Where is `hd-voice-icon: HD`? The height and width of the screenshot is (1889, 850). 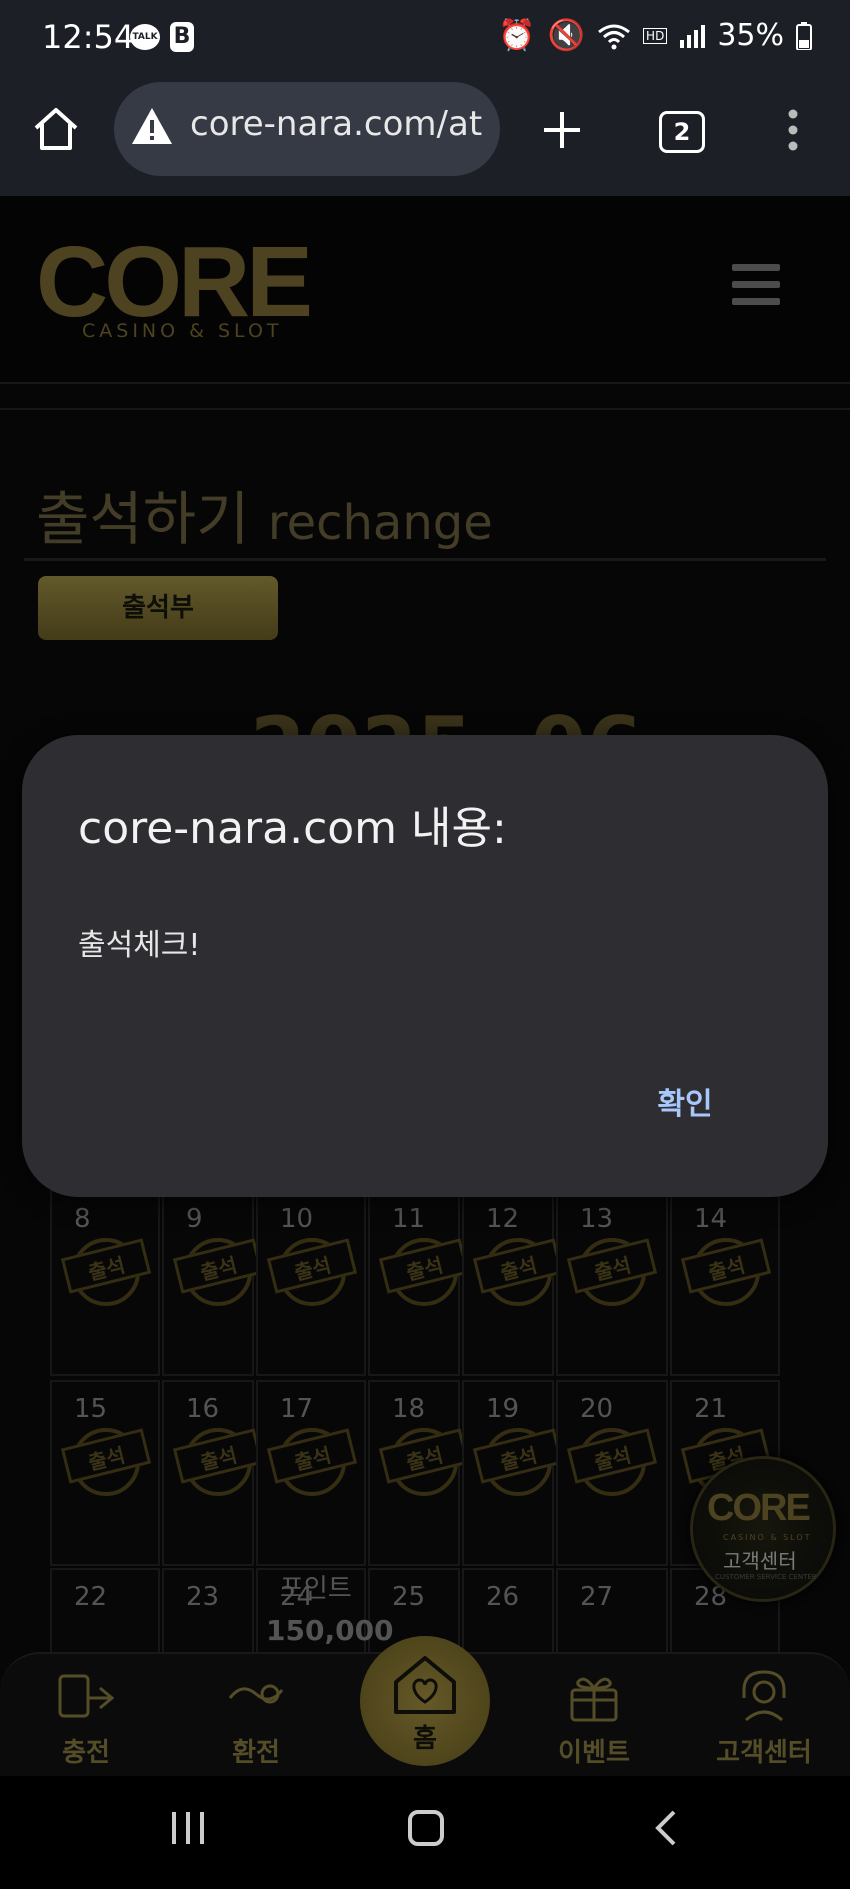 hd-voice-icon: HD is located at coordinates (655, 35).